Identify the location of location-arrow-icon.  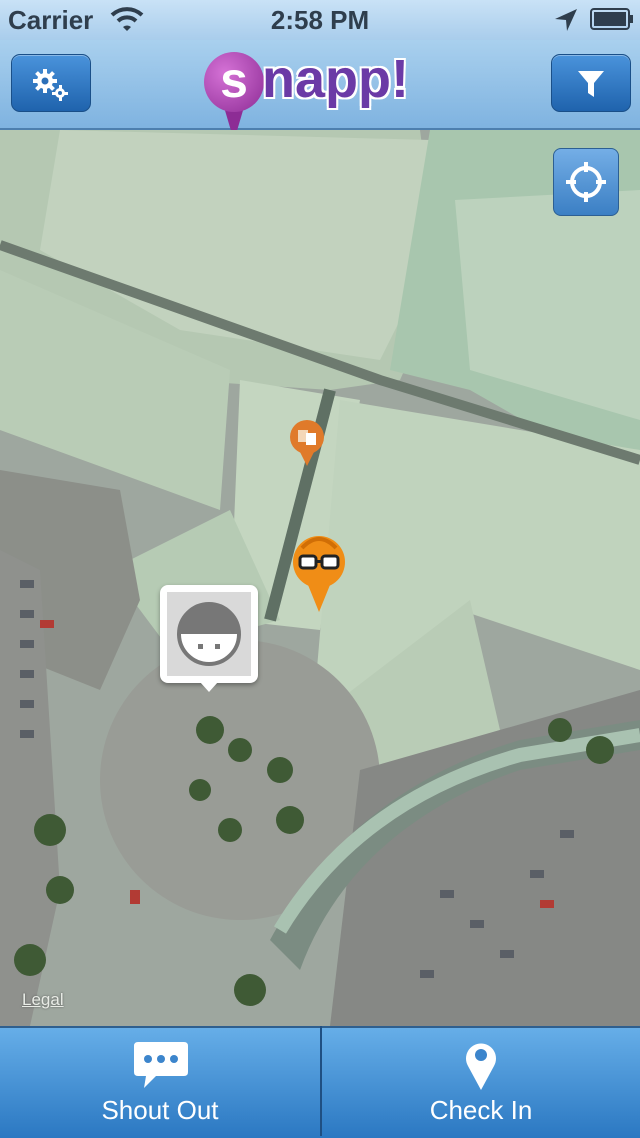
(566, 20).